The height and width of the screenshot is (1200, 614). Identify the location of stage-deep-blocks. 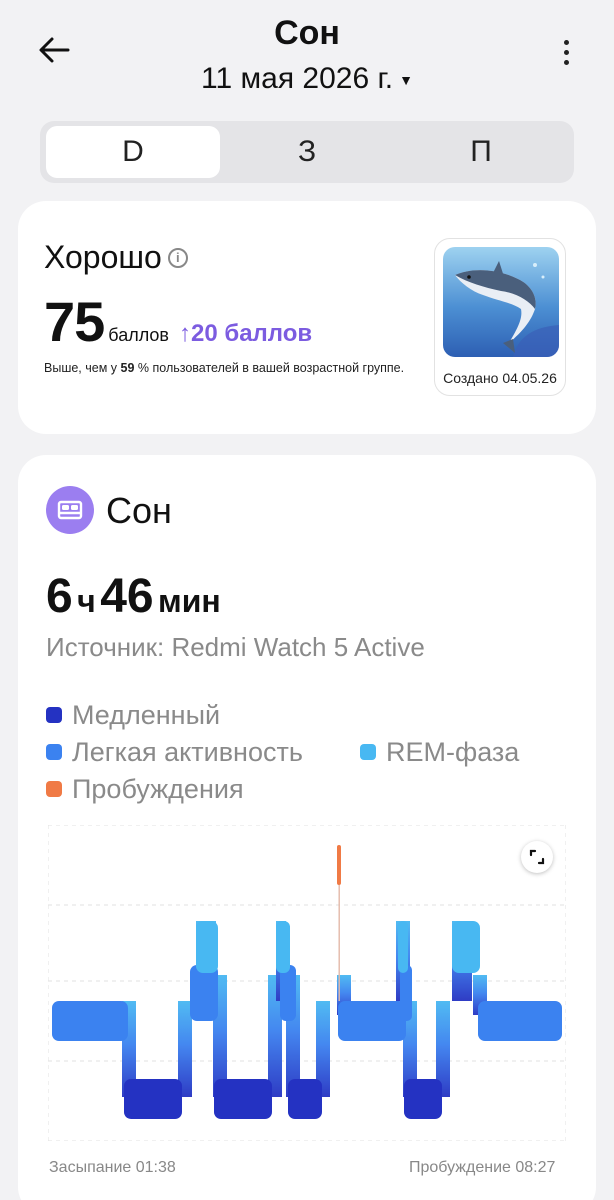
(283, 1099).